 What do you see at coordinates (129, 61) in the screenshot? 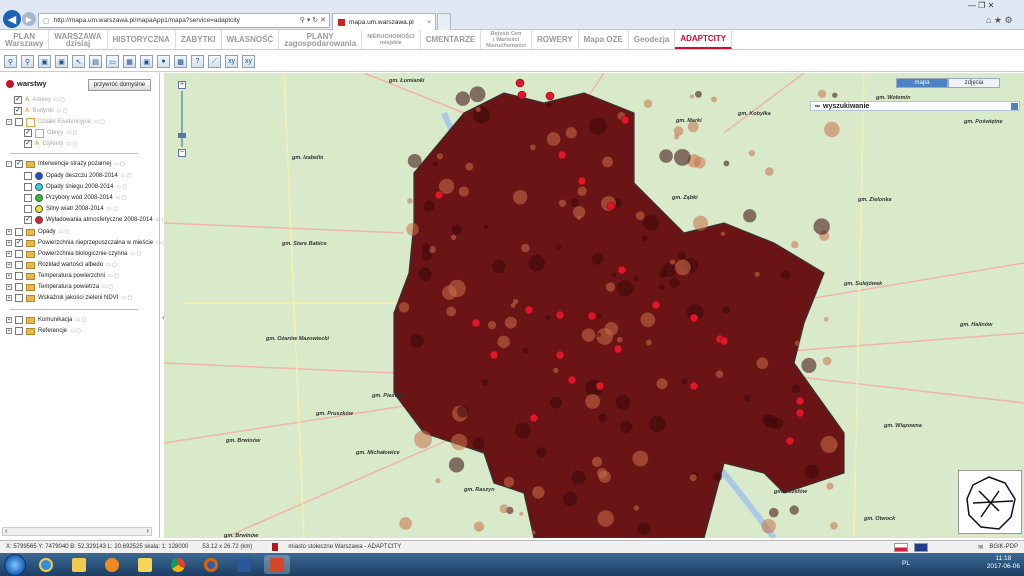
I see `tool-button-7-icon: ▦` at bounding box center [129, 61].